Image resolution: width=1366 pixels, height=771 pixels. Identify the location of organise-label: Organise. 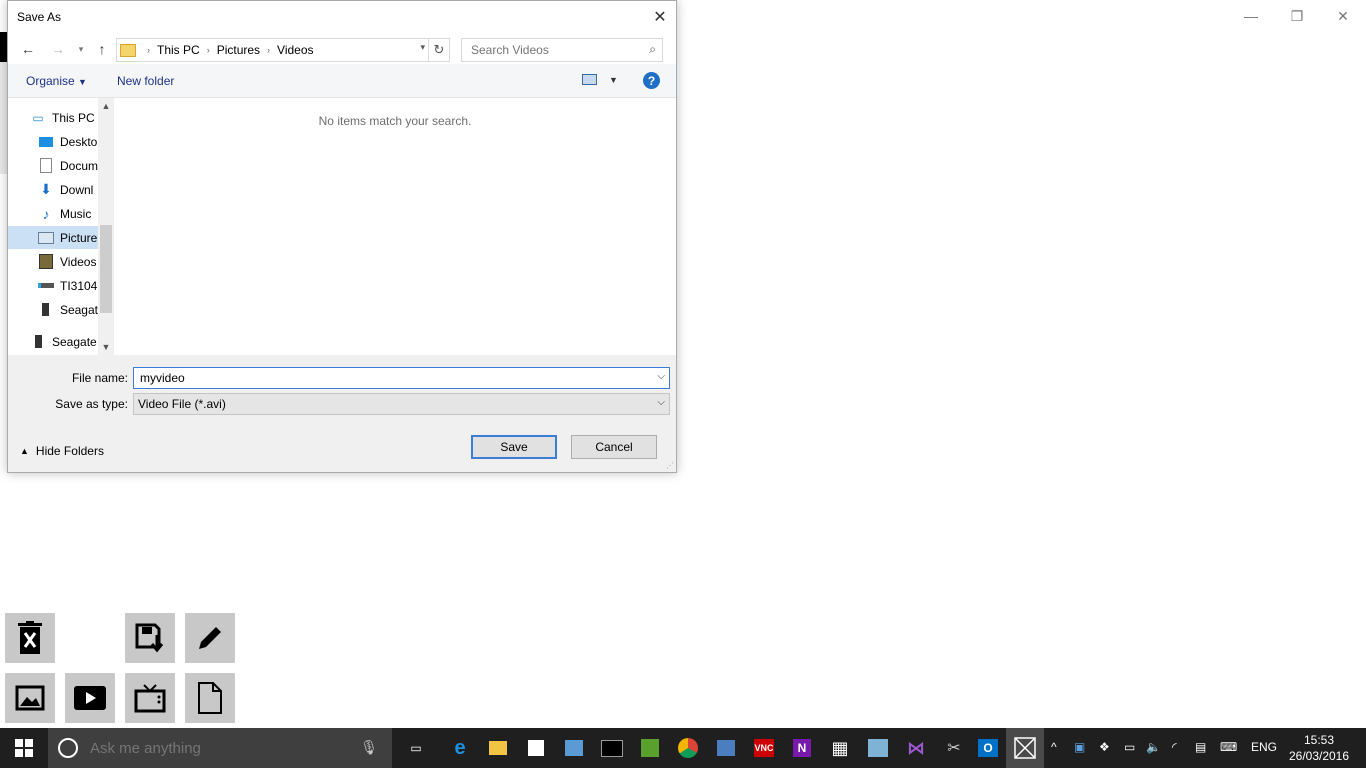
(50, 81).